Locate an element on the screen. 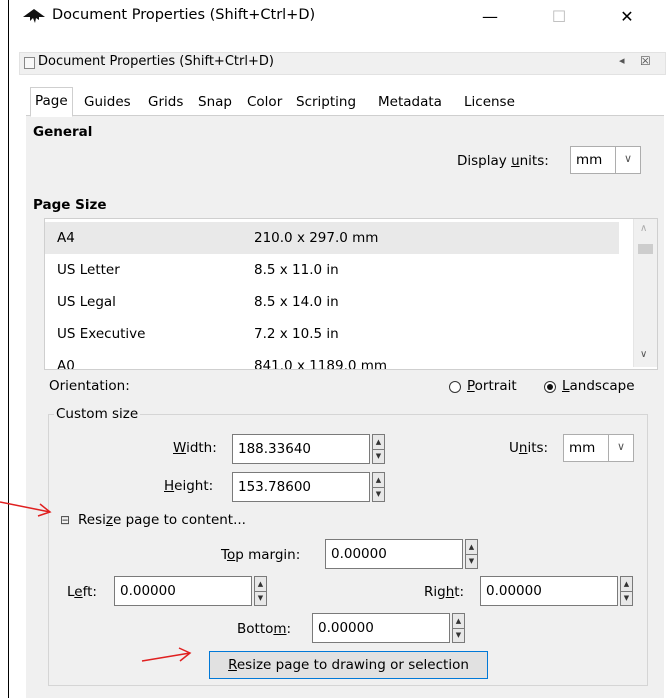  width-stepper: ▲ ▼ is located at coordinates (378, 449).